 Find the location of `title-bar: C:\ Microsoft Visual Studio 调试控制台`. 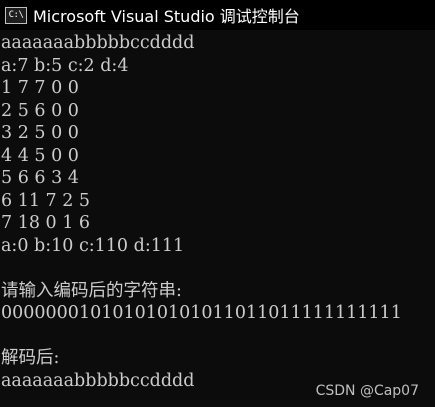

title-bar: C:\ Microsoft Visual Studio 调试控制台 is located at coordinates (217, 15).